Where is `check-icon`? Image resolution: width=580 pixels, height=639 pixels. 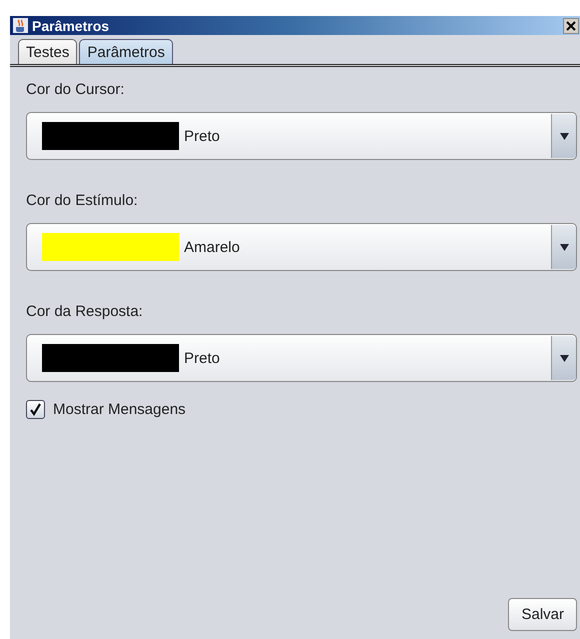
check-icon is located at coordinates (35, 409).